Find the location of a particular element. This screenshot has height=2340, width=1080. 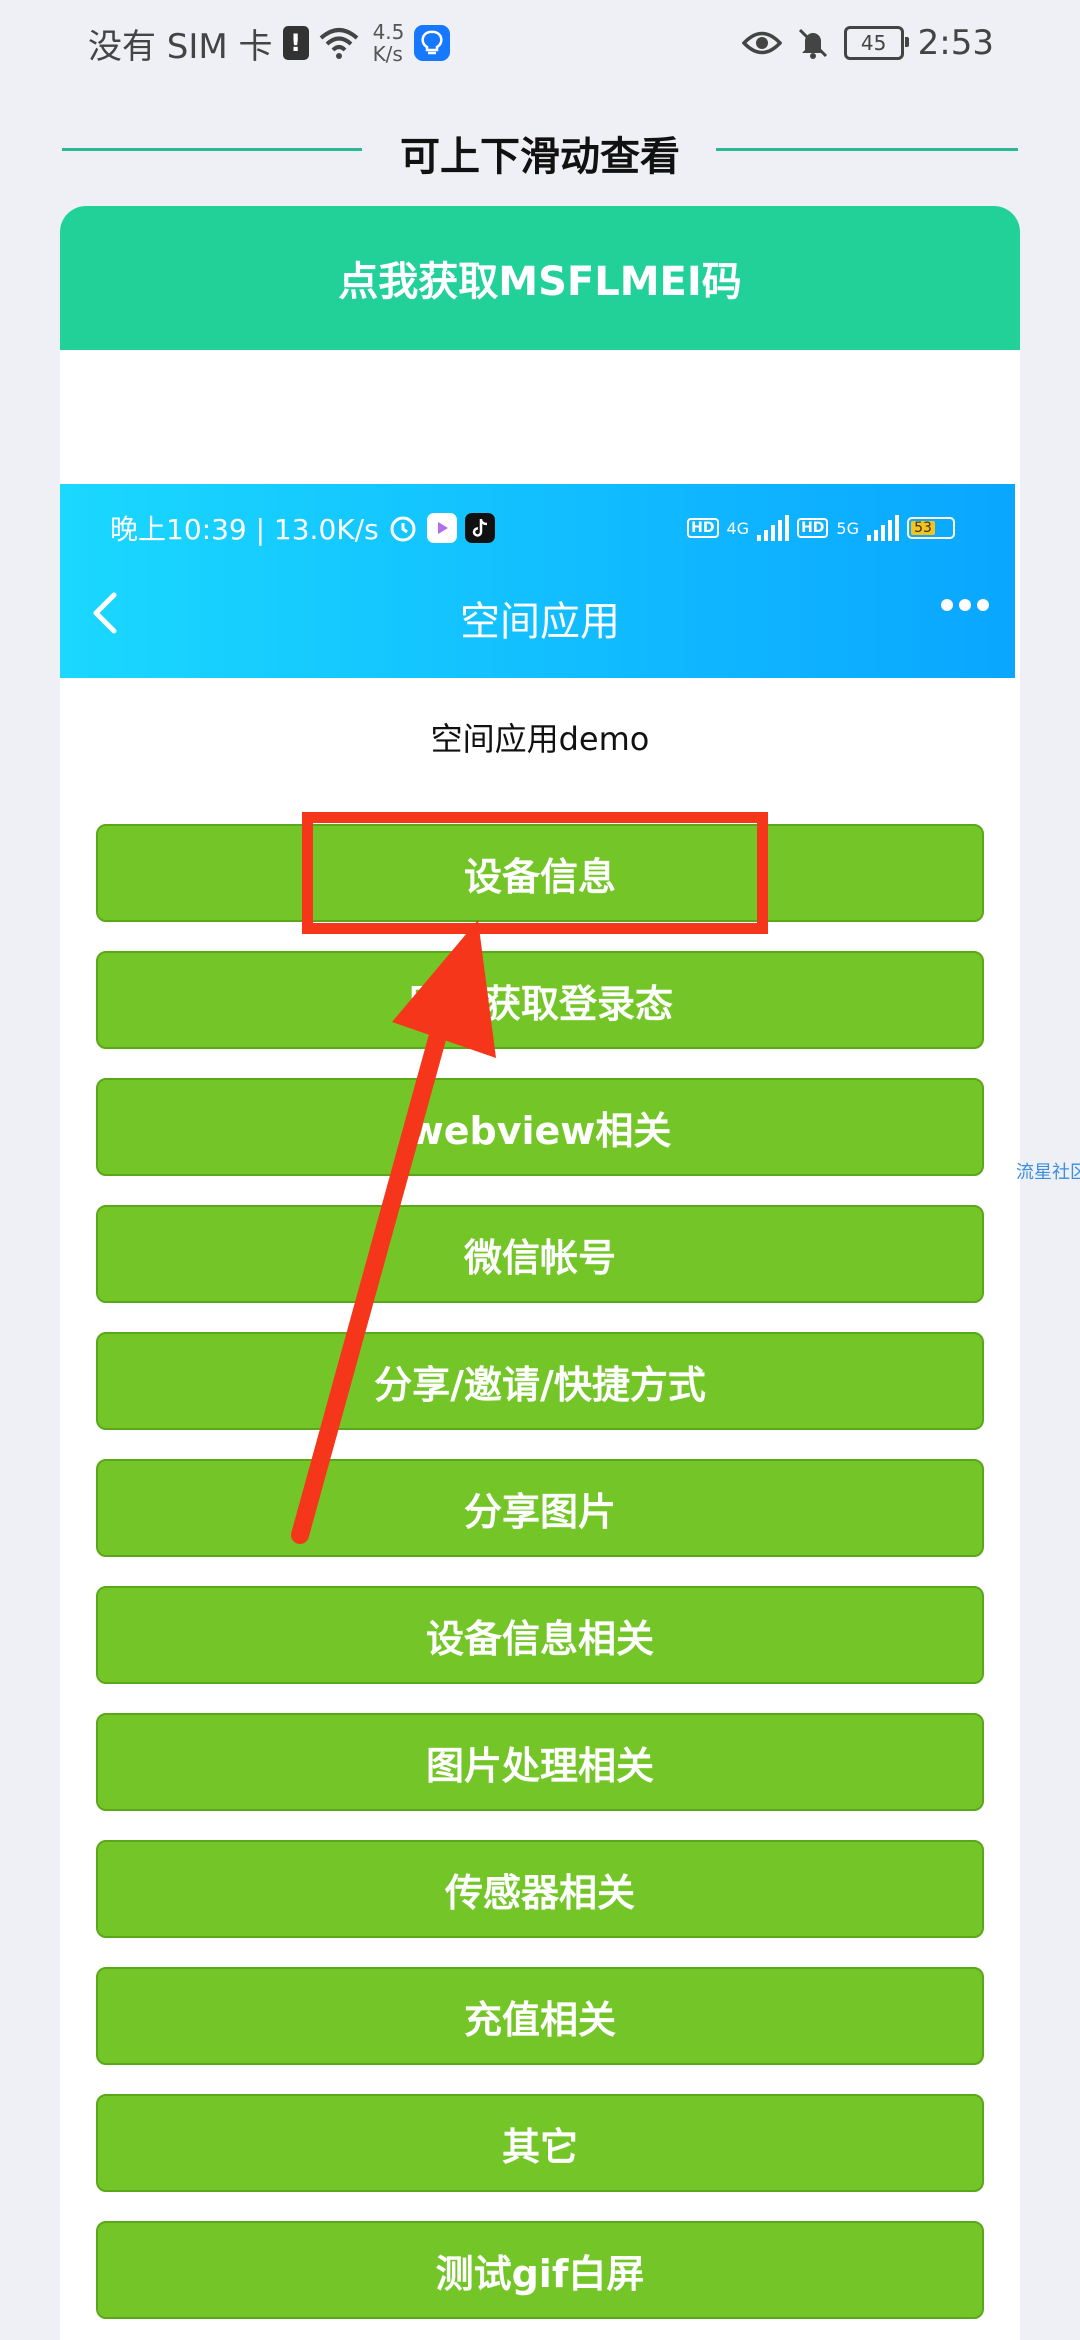

wechat-account-button: 微信帐号 is located at coordinates (540, 1254).